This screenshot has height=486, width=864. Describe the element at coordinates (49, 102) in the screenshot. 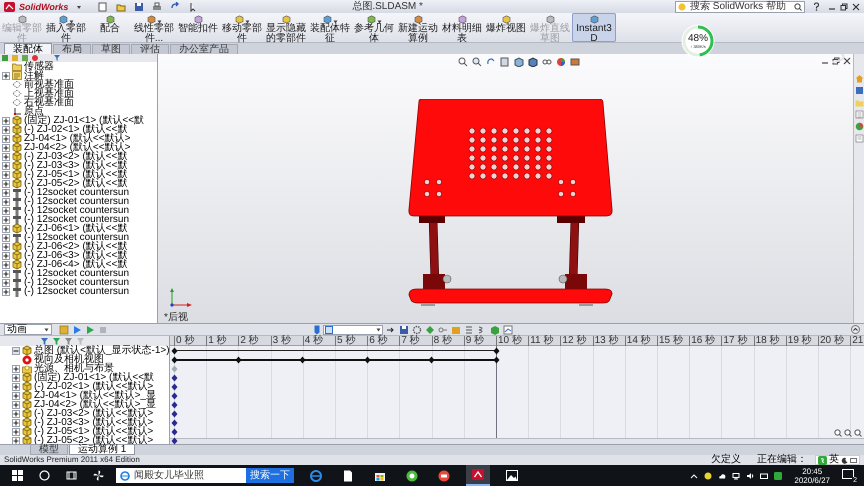

I see `tree-item: 右视基准面` at that location.